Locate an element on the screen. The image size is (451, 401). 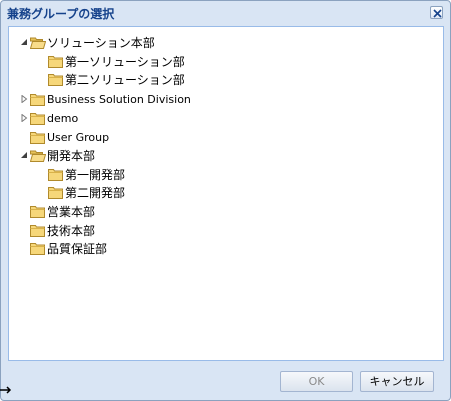
tree-node-tech-hq: 技術本部 is located at coordinates (62, 230).